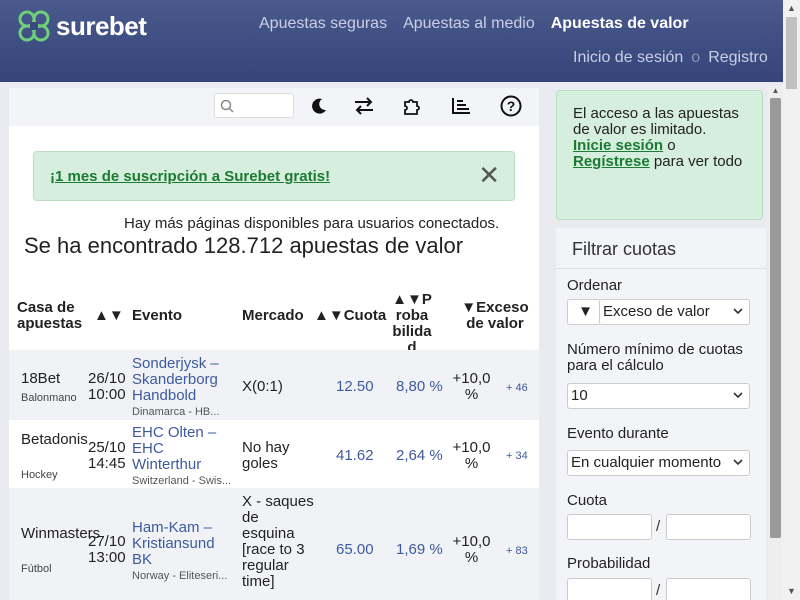  I want to click on search-icon, so click(227, 106).